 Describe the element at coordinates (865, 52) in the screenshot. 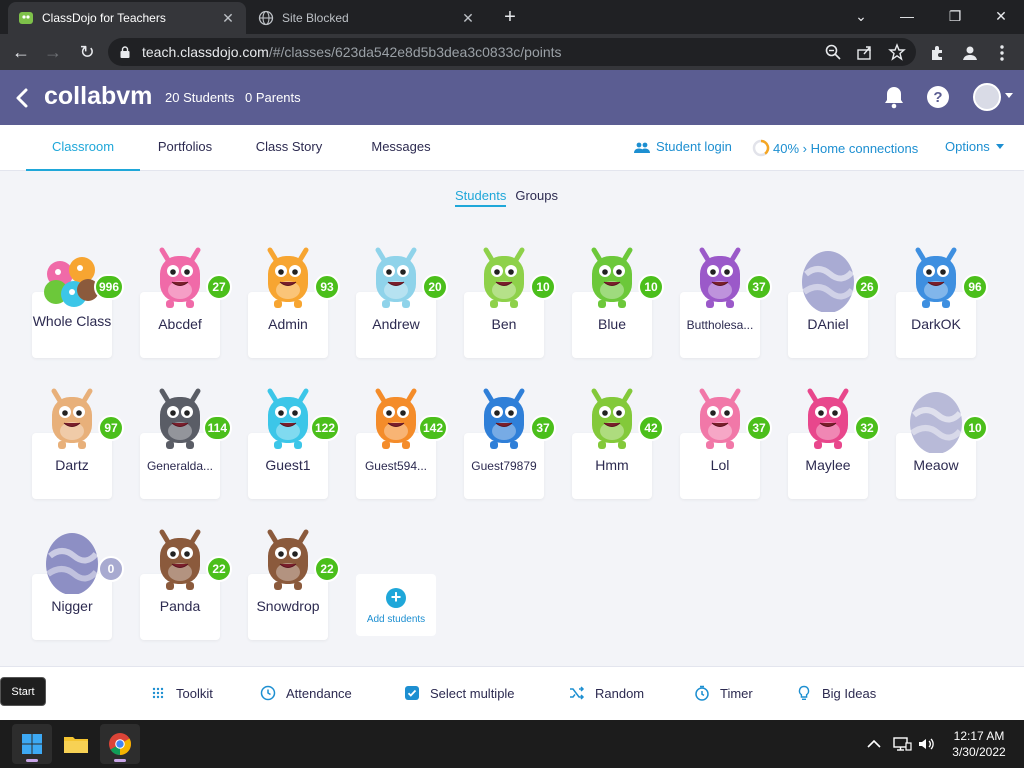

I see `share-icon` at that location.